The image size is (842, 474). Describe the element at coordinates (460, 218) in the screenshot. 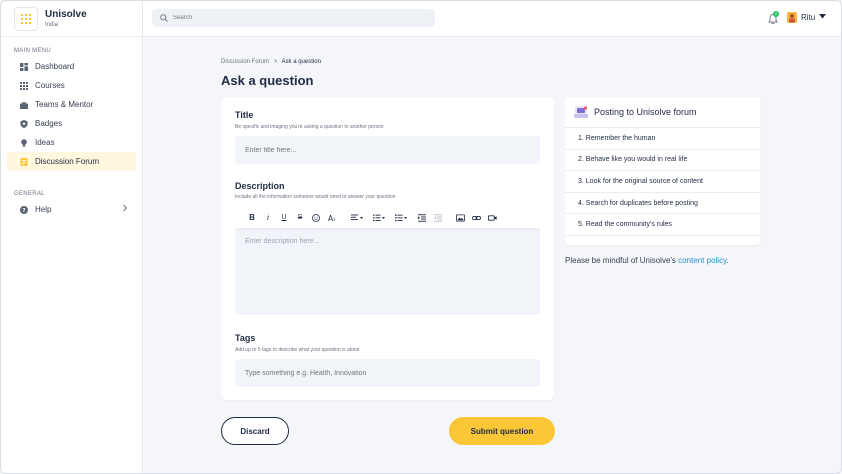

I see `image-icon` at that location.